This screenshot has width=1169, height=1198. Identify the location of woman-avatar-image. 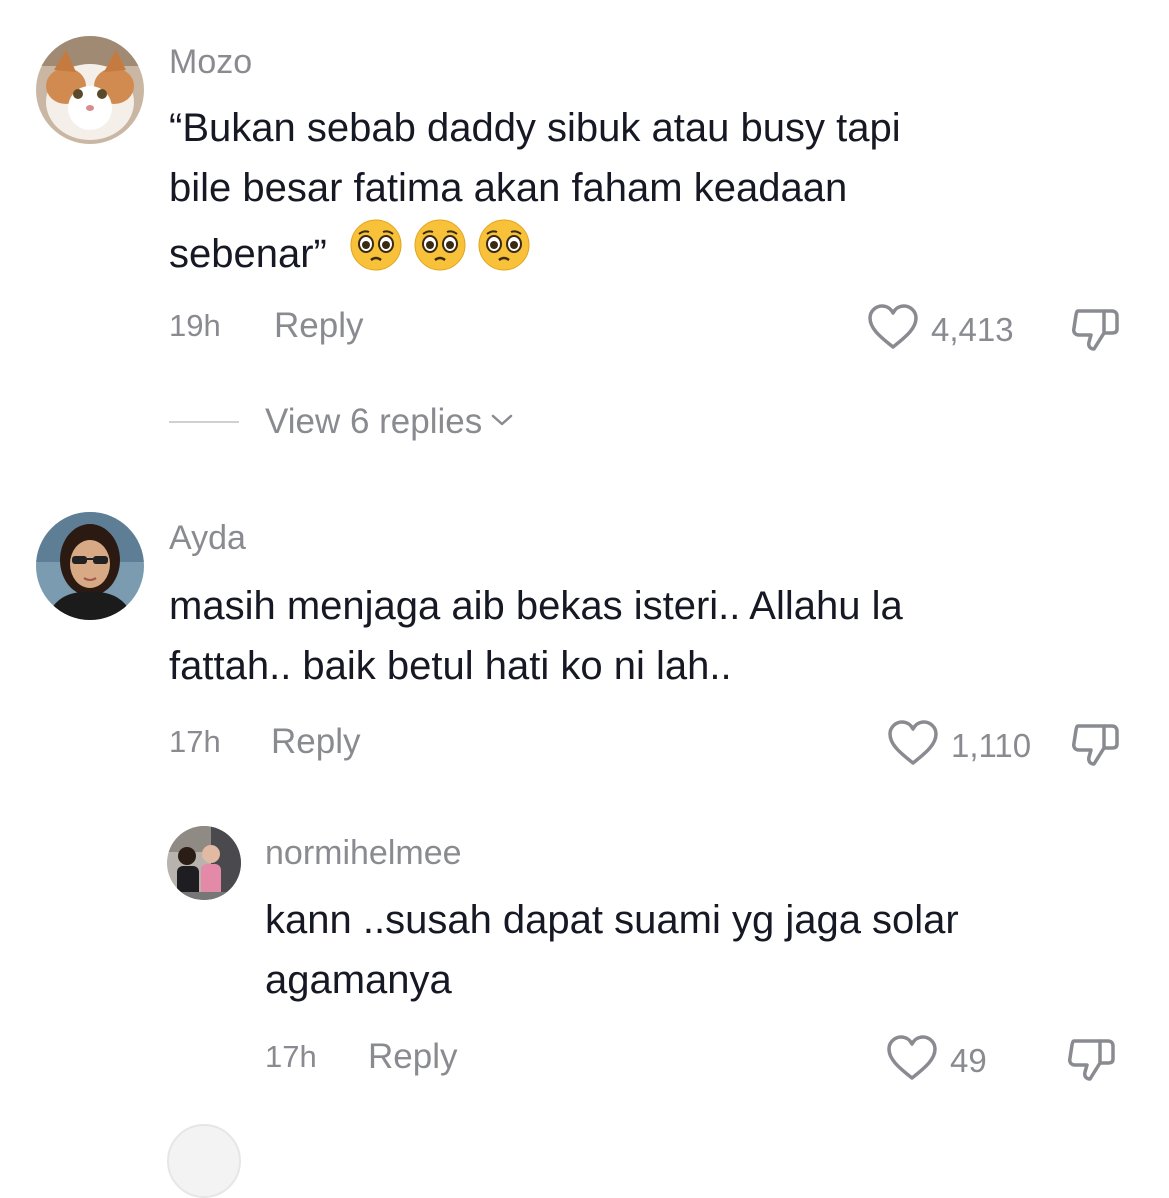
(90, 566).